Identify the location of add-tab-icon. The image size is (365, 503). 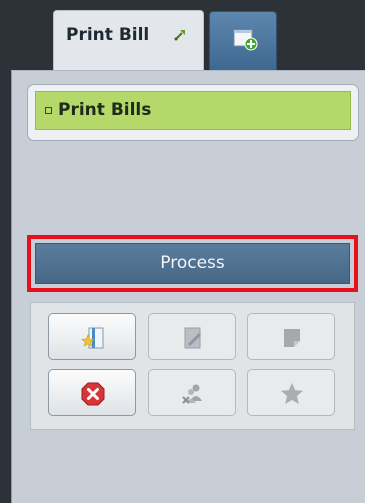
(245, 40).